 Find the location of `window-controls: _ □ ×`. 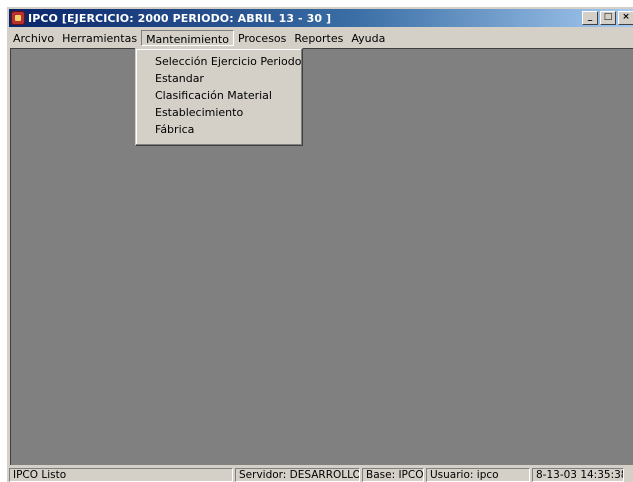

window-controls: _ □ × is located at coordinates (607, 18).